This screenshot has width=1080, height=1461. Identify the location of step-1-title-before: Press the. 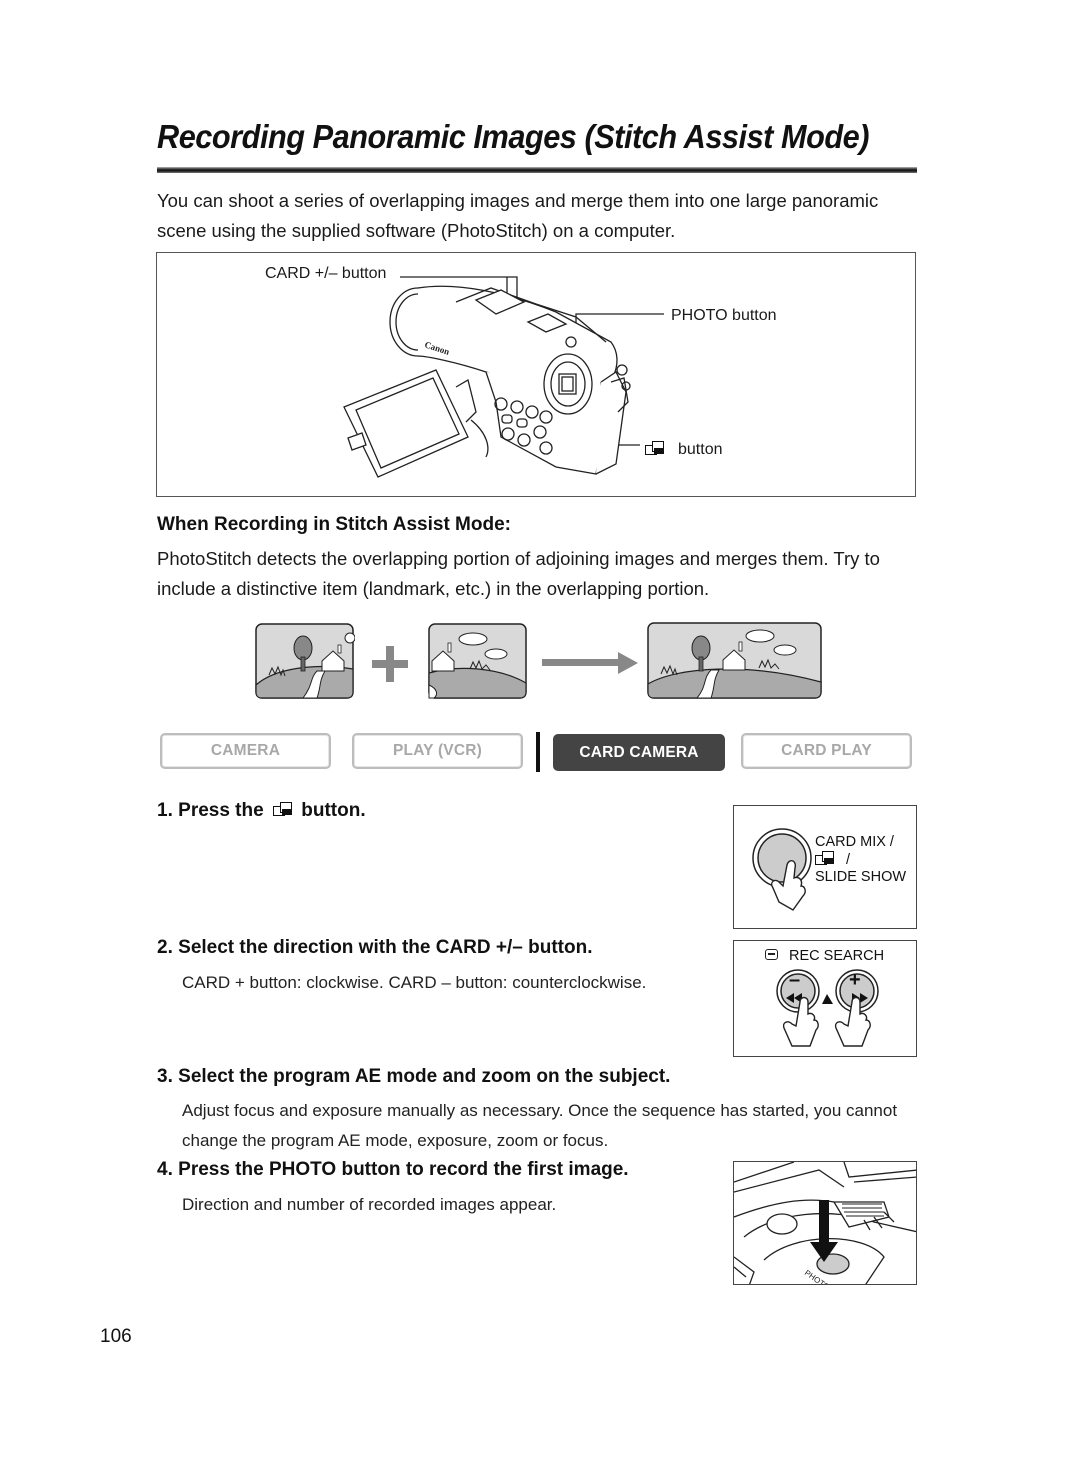
(221, 810).